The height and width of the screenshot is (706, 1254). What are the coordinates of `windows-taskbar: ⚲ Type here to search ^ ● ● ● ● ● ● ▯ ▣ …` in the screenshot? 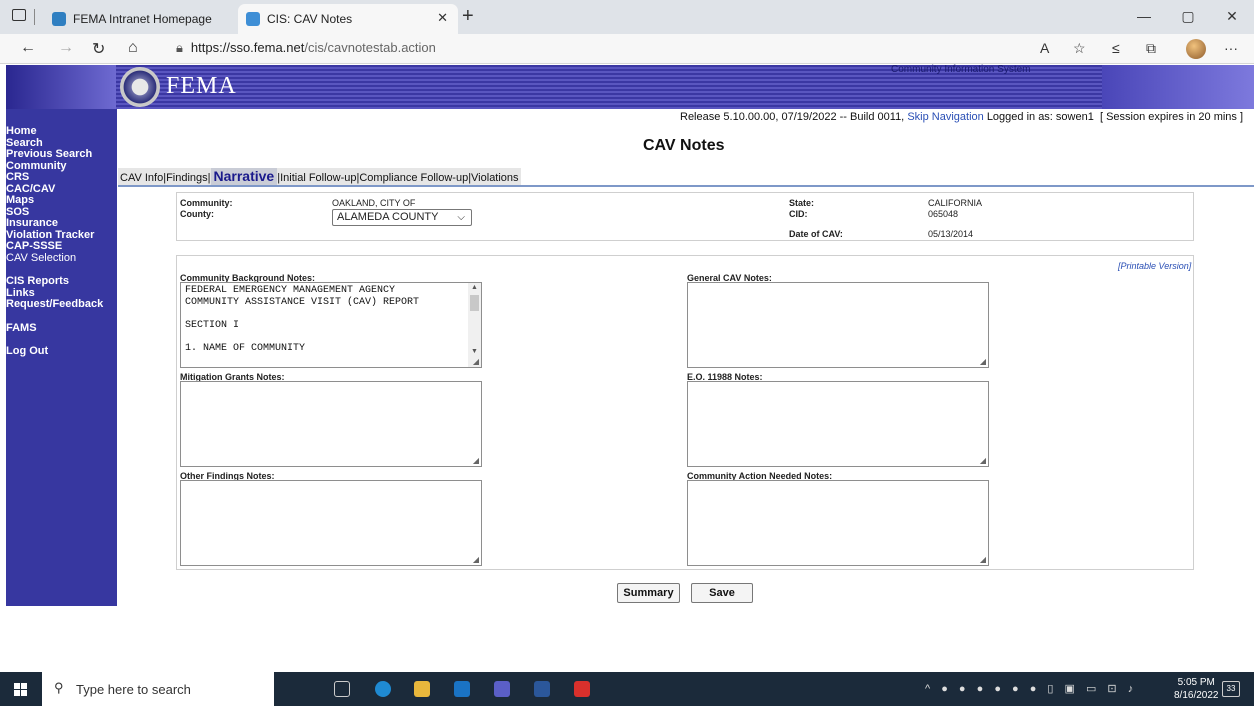 It's located at (627, 689).